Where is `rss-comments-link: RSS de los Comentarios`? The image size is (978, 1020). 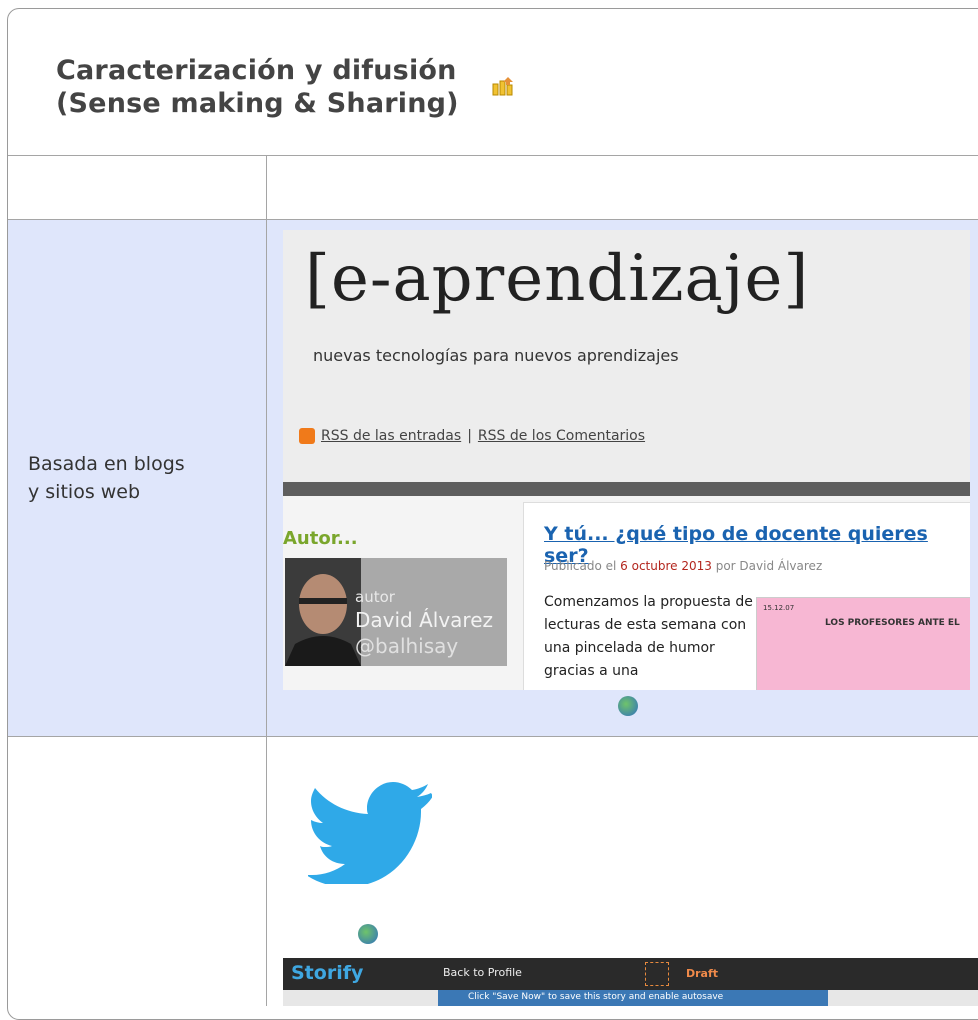
rss-comments-link: RSS de los Comentarios is located at coordinates (561, 436).